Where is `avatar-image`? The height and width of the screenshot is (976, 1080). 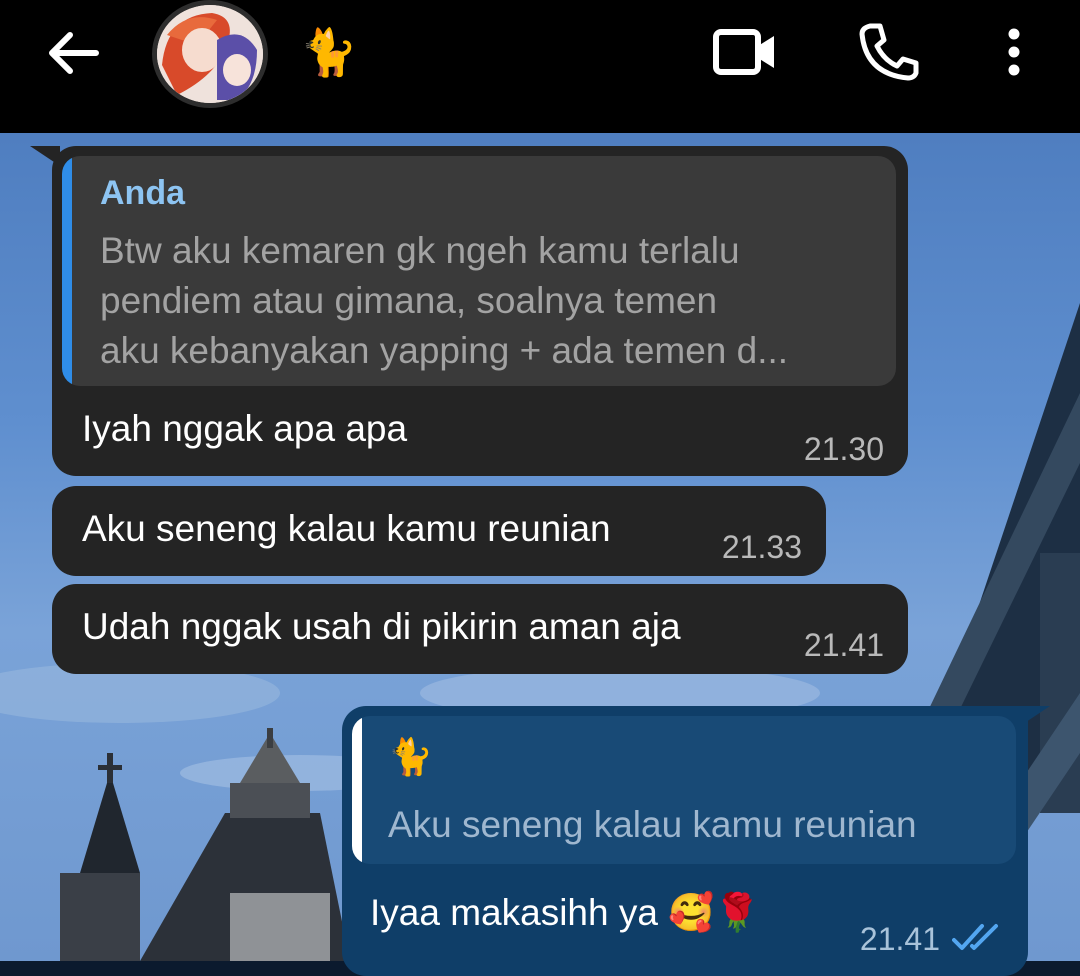
avatar-image is located at coordinates (210, 54).